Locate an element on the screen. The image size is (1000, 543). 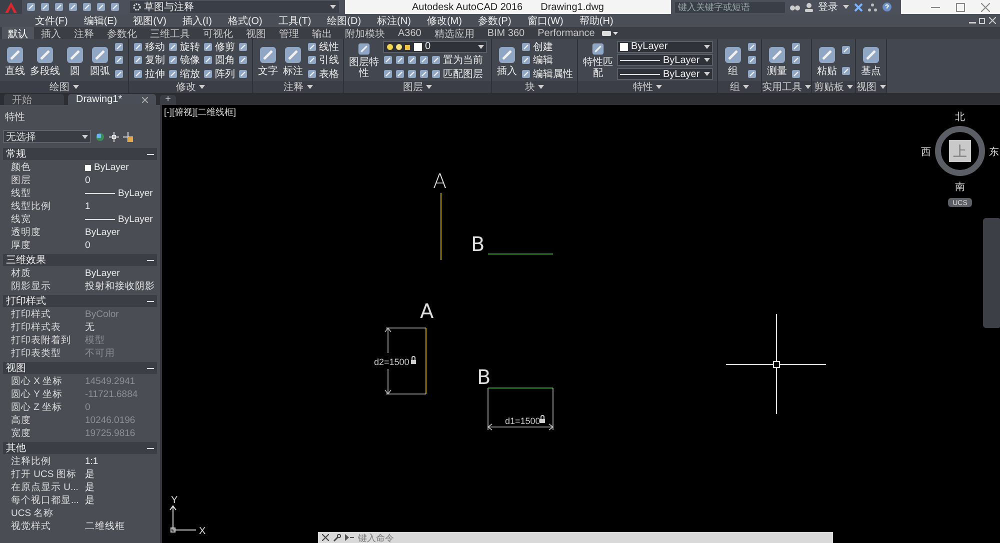
menu-item: 编辑(E) is located at coordinates (100, 21).